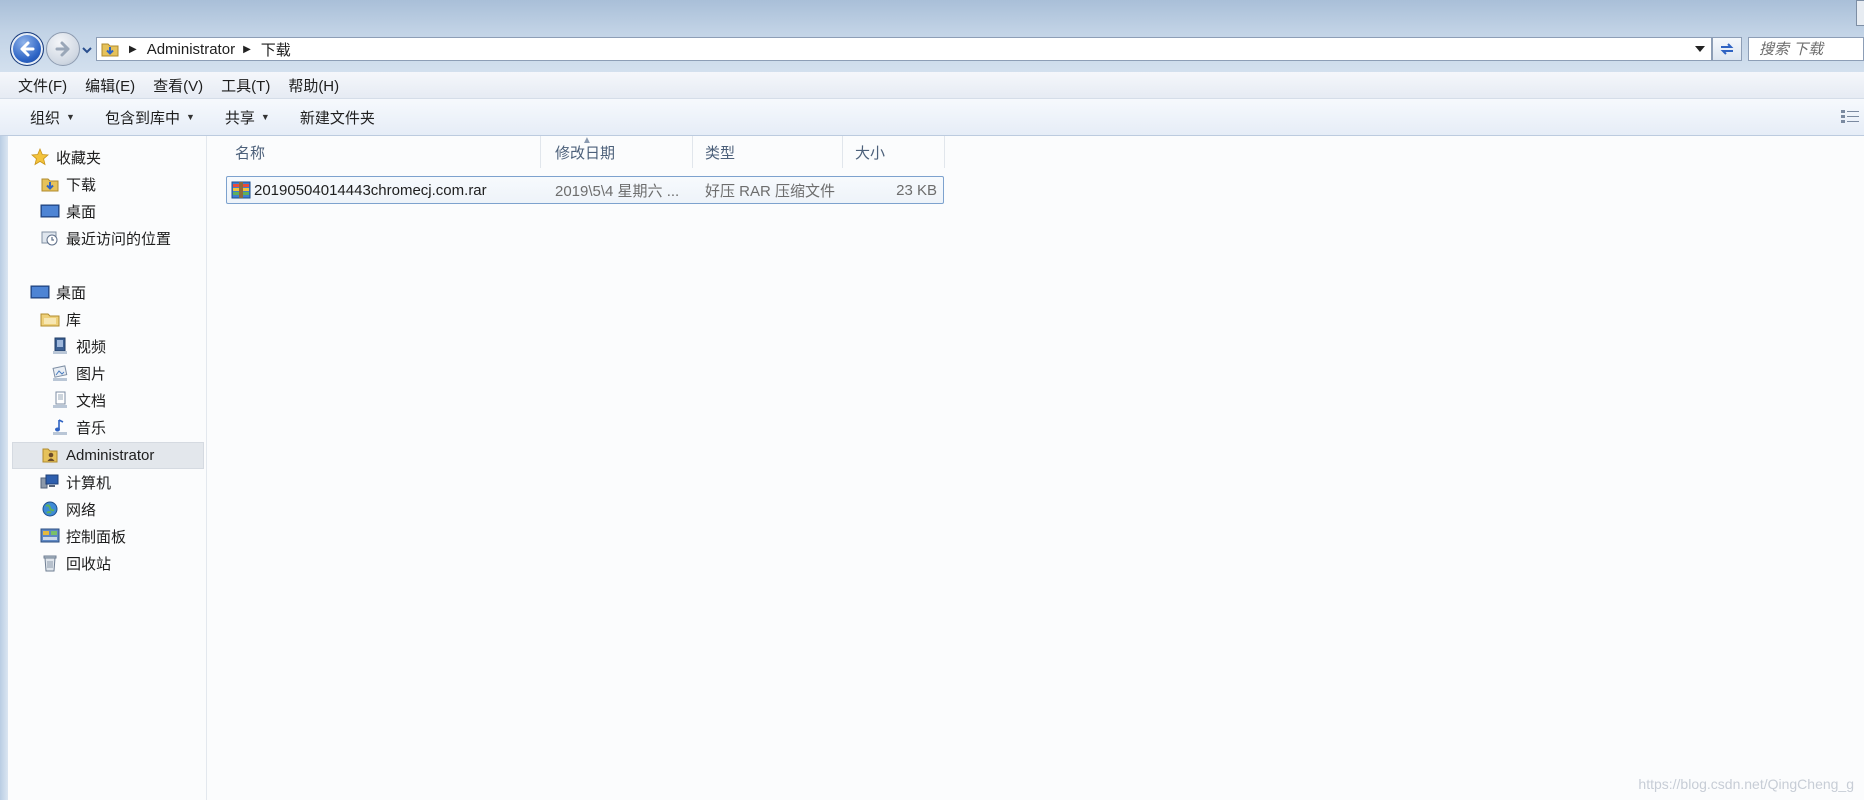  What do you see at coordinates (916, 190) in the screenshot?
I see `file-size: 23 KB` at bounding box center [916, 190].